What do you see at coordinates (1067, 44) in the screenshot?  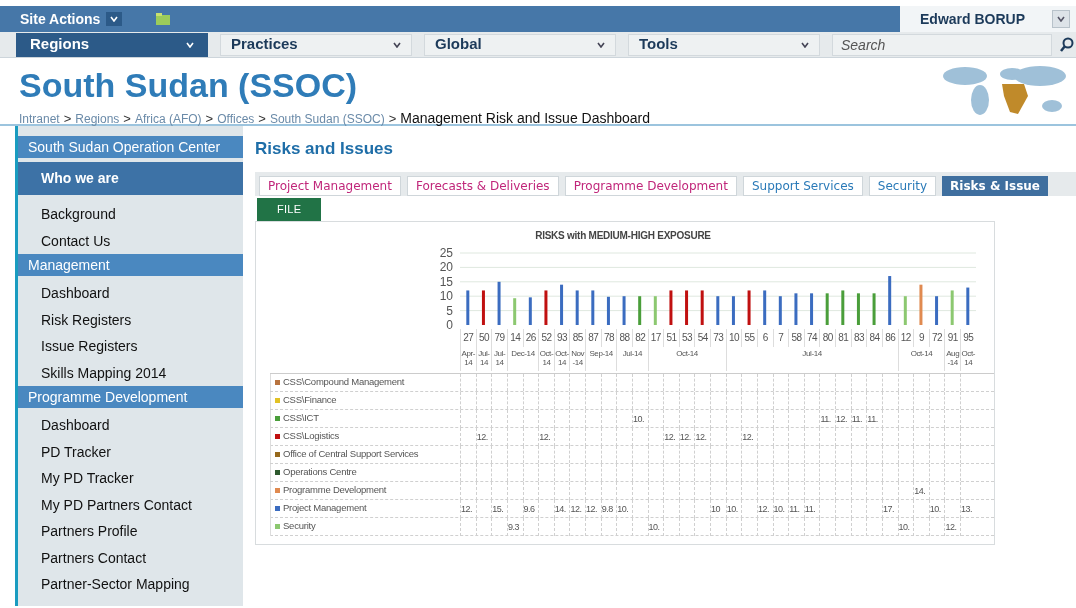 I see `search-icon` at bounding box center [1067, 44].